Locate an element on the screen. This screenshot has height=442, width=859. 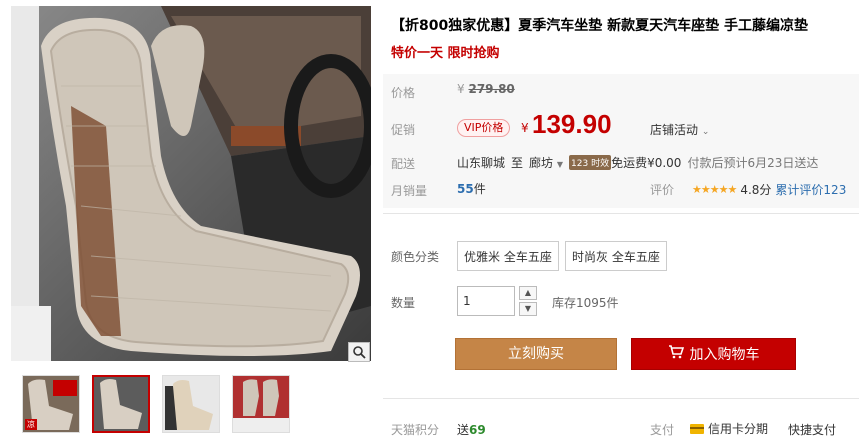
original-price-currency: ¥ is located at coordinates (461, 89).